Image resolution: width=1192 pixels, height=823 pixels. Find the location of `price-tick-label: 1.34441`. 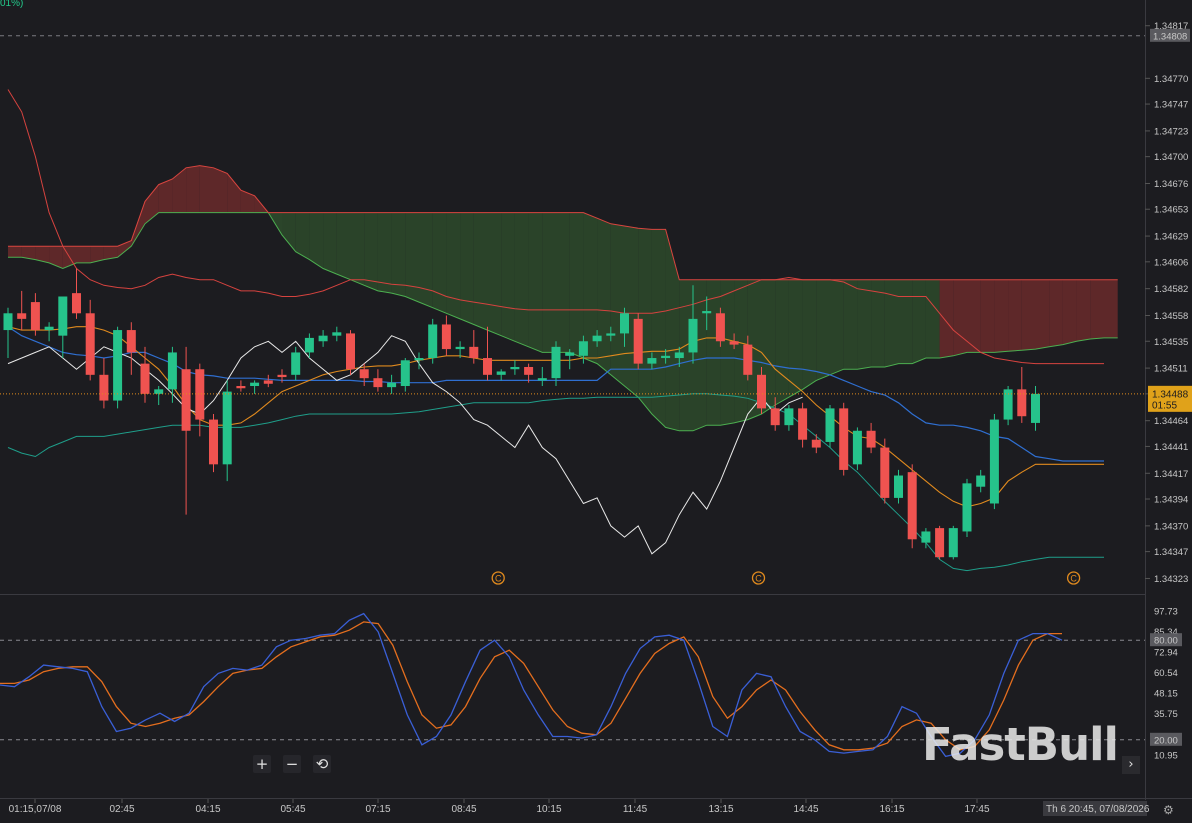

price-tick-label: 1.34441 is located at coordinates (1171, 447).